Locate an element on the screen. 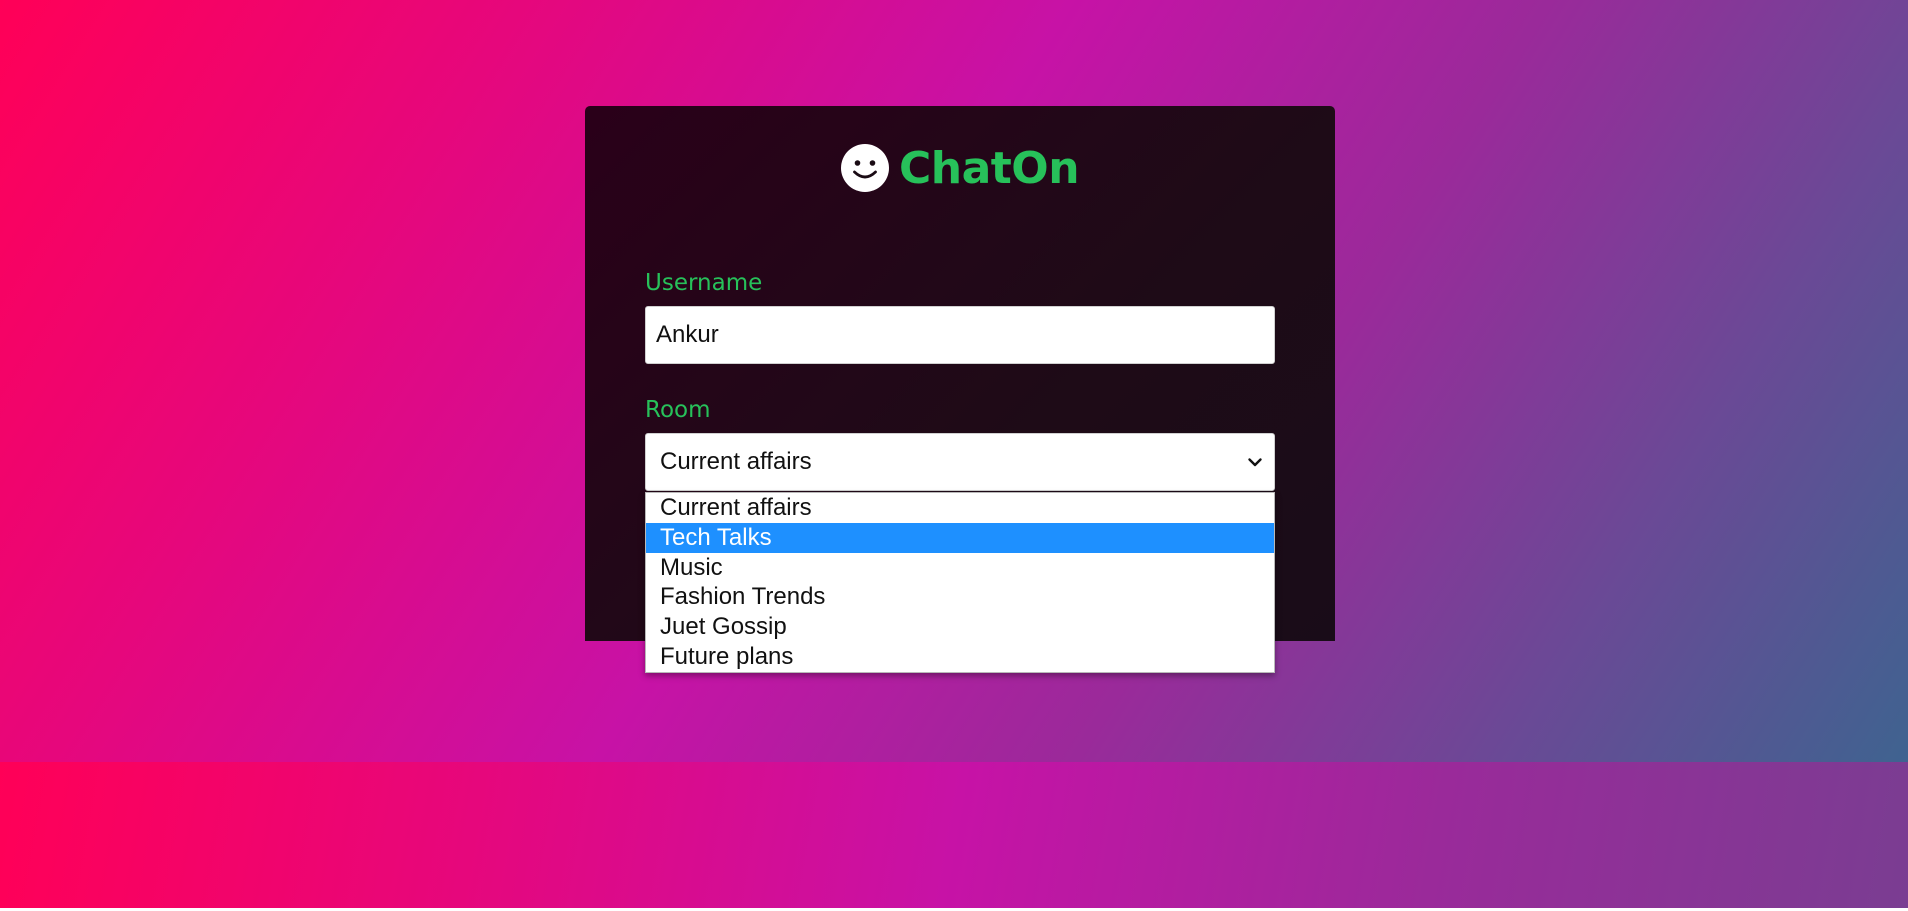  brand-header: ChatOn is located at coordinates (960, 168).